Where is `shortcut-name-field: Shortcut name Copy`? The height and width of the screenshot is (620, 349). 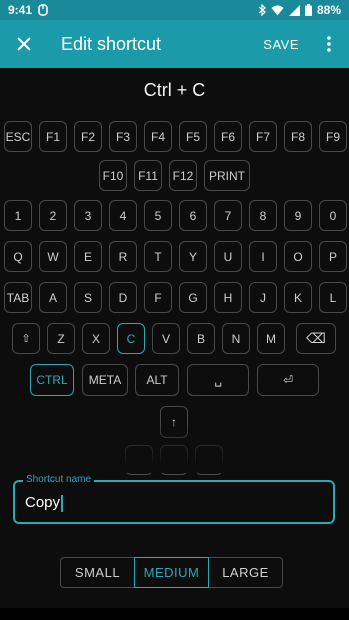 shortcut-name-field: Shortcut name Copy is located at coordinates (174, 499).